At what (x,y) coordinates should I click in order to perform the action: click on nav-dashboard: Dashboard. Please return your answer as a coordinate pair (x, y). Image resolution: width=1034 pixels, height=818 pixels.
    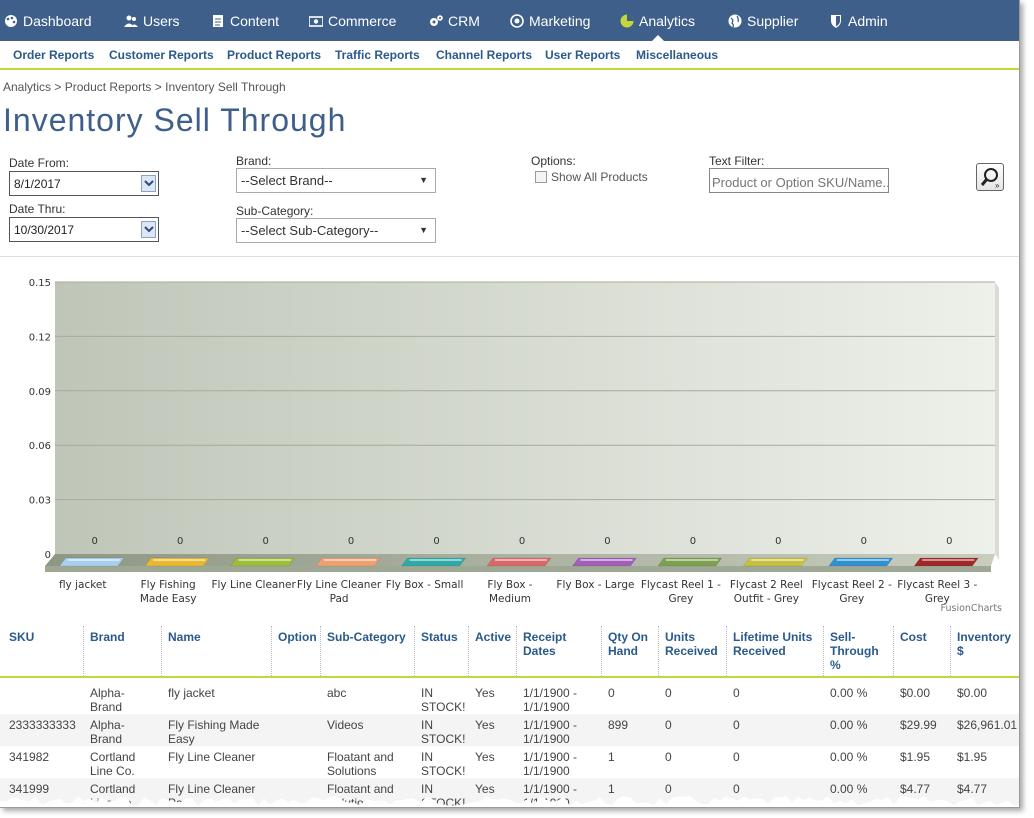
    Looking at the image, I should click on (48, 20).